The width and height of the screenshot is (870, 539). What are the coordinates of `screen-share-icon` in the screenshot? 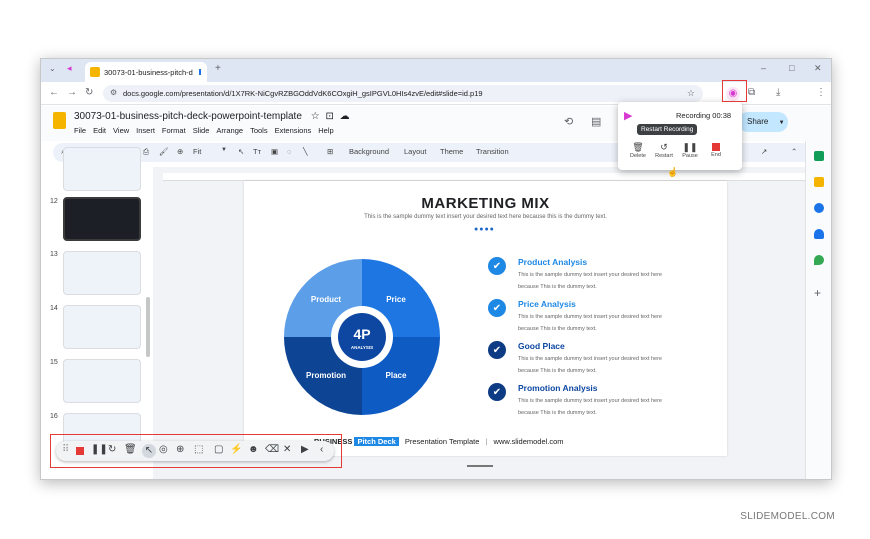 It's located at (199, 72).